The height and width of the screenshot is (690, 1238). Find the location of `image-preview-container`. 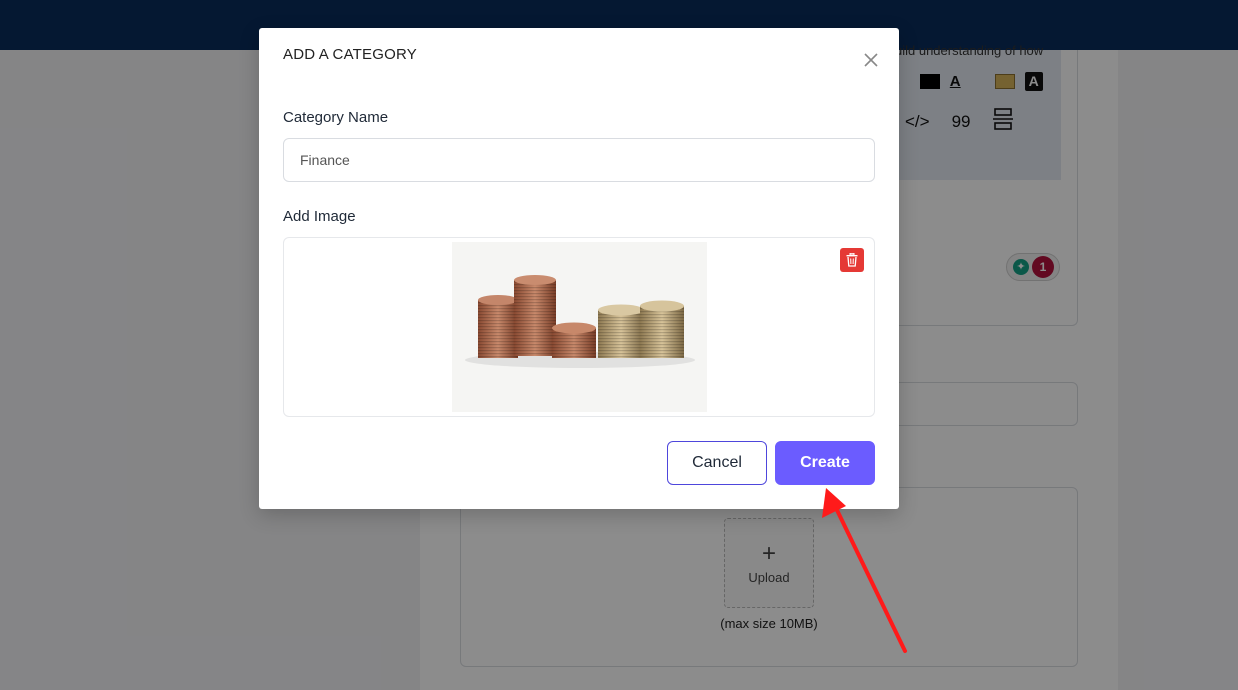

image-preview-container is located at coordinates (579, 327).